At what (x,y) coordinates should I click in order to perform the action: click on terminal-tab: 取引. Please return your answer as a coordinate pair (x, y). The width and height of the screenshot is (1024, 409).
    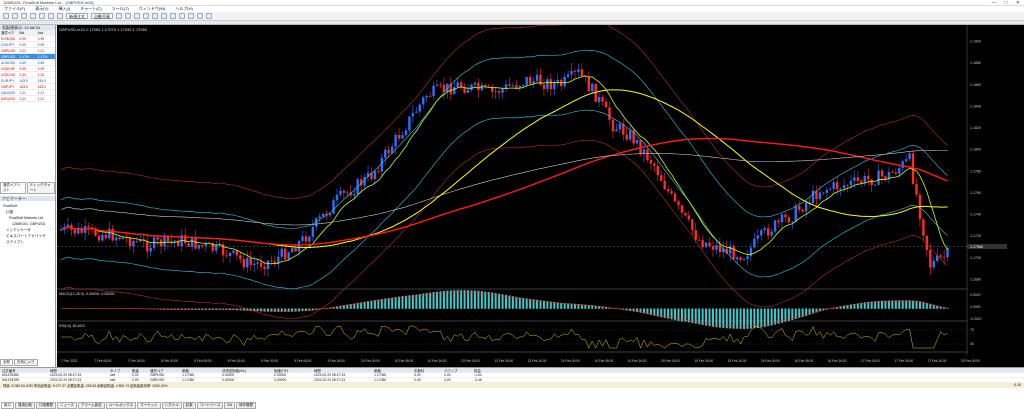
    Looking at the image, I should click on (7, 405).